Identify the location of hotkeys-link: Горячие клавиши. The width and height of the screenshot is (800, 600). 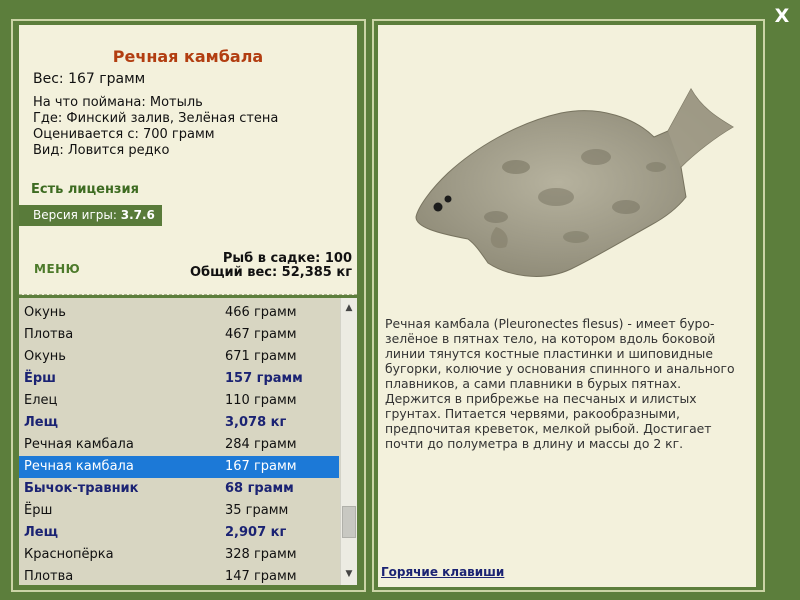
(442, 572).